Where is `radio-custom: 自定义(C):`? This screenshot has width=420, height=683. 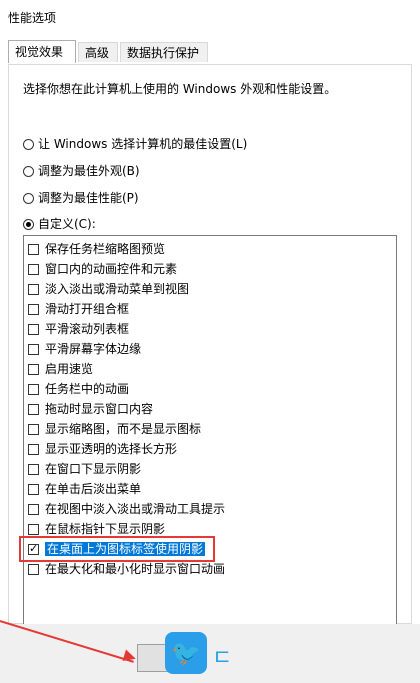
radio-custom: 自定义(C): is located at coordinates (59, 224).